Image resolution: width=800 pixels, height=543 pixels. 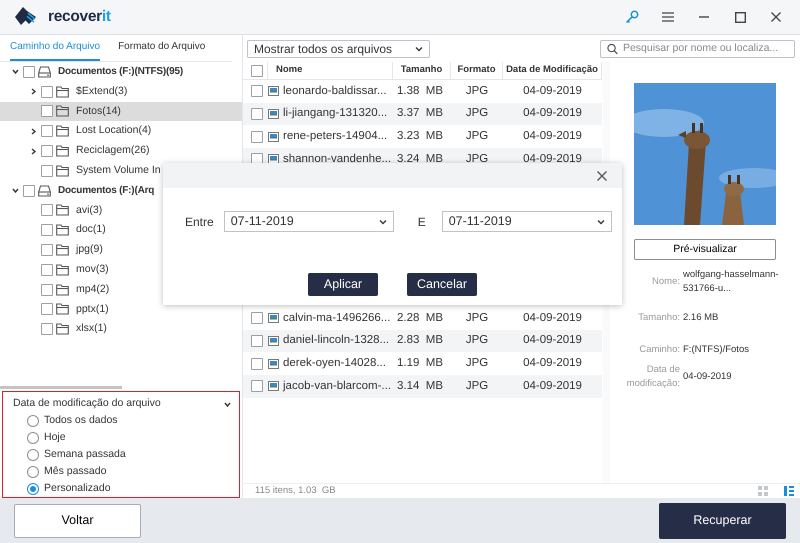 What do you see at coordinates (55, 438) in the screenshot?
I see `option-label: Hoje` at bounding box center [55, 438].